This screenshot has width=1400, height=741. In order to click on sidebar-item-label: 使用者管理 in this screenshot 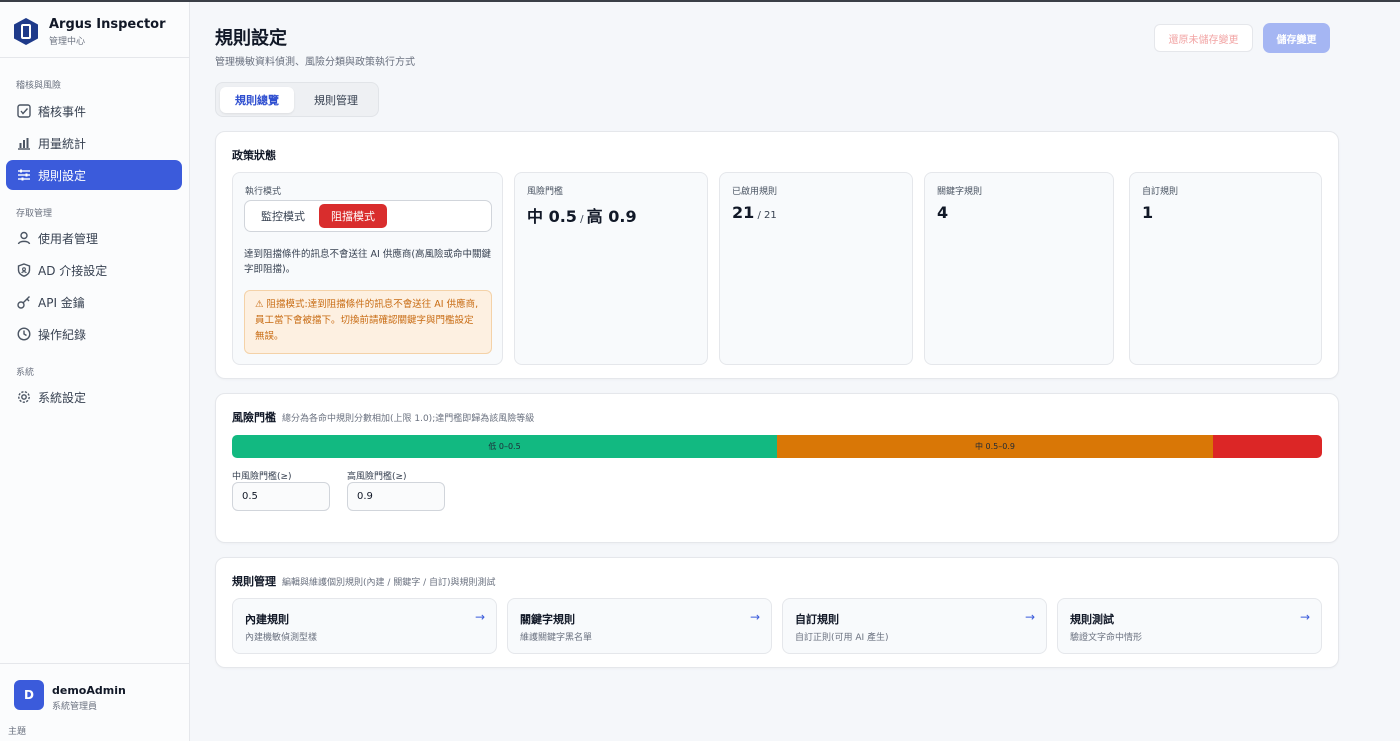, I will do `click(68, 238)`.